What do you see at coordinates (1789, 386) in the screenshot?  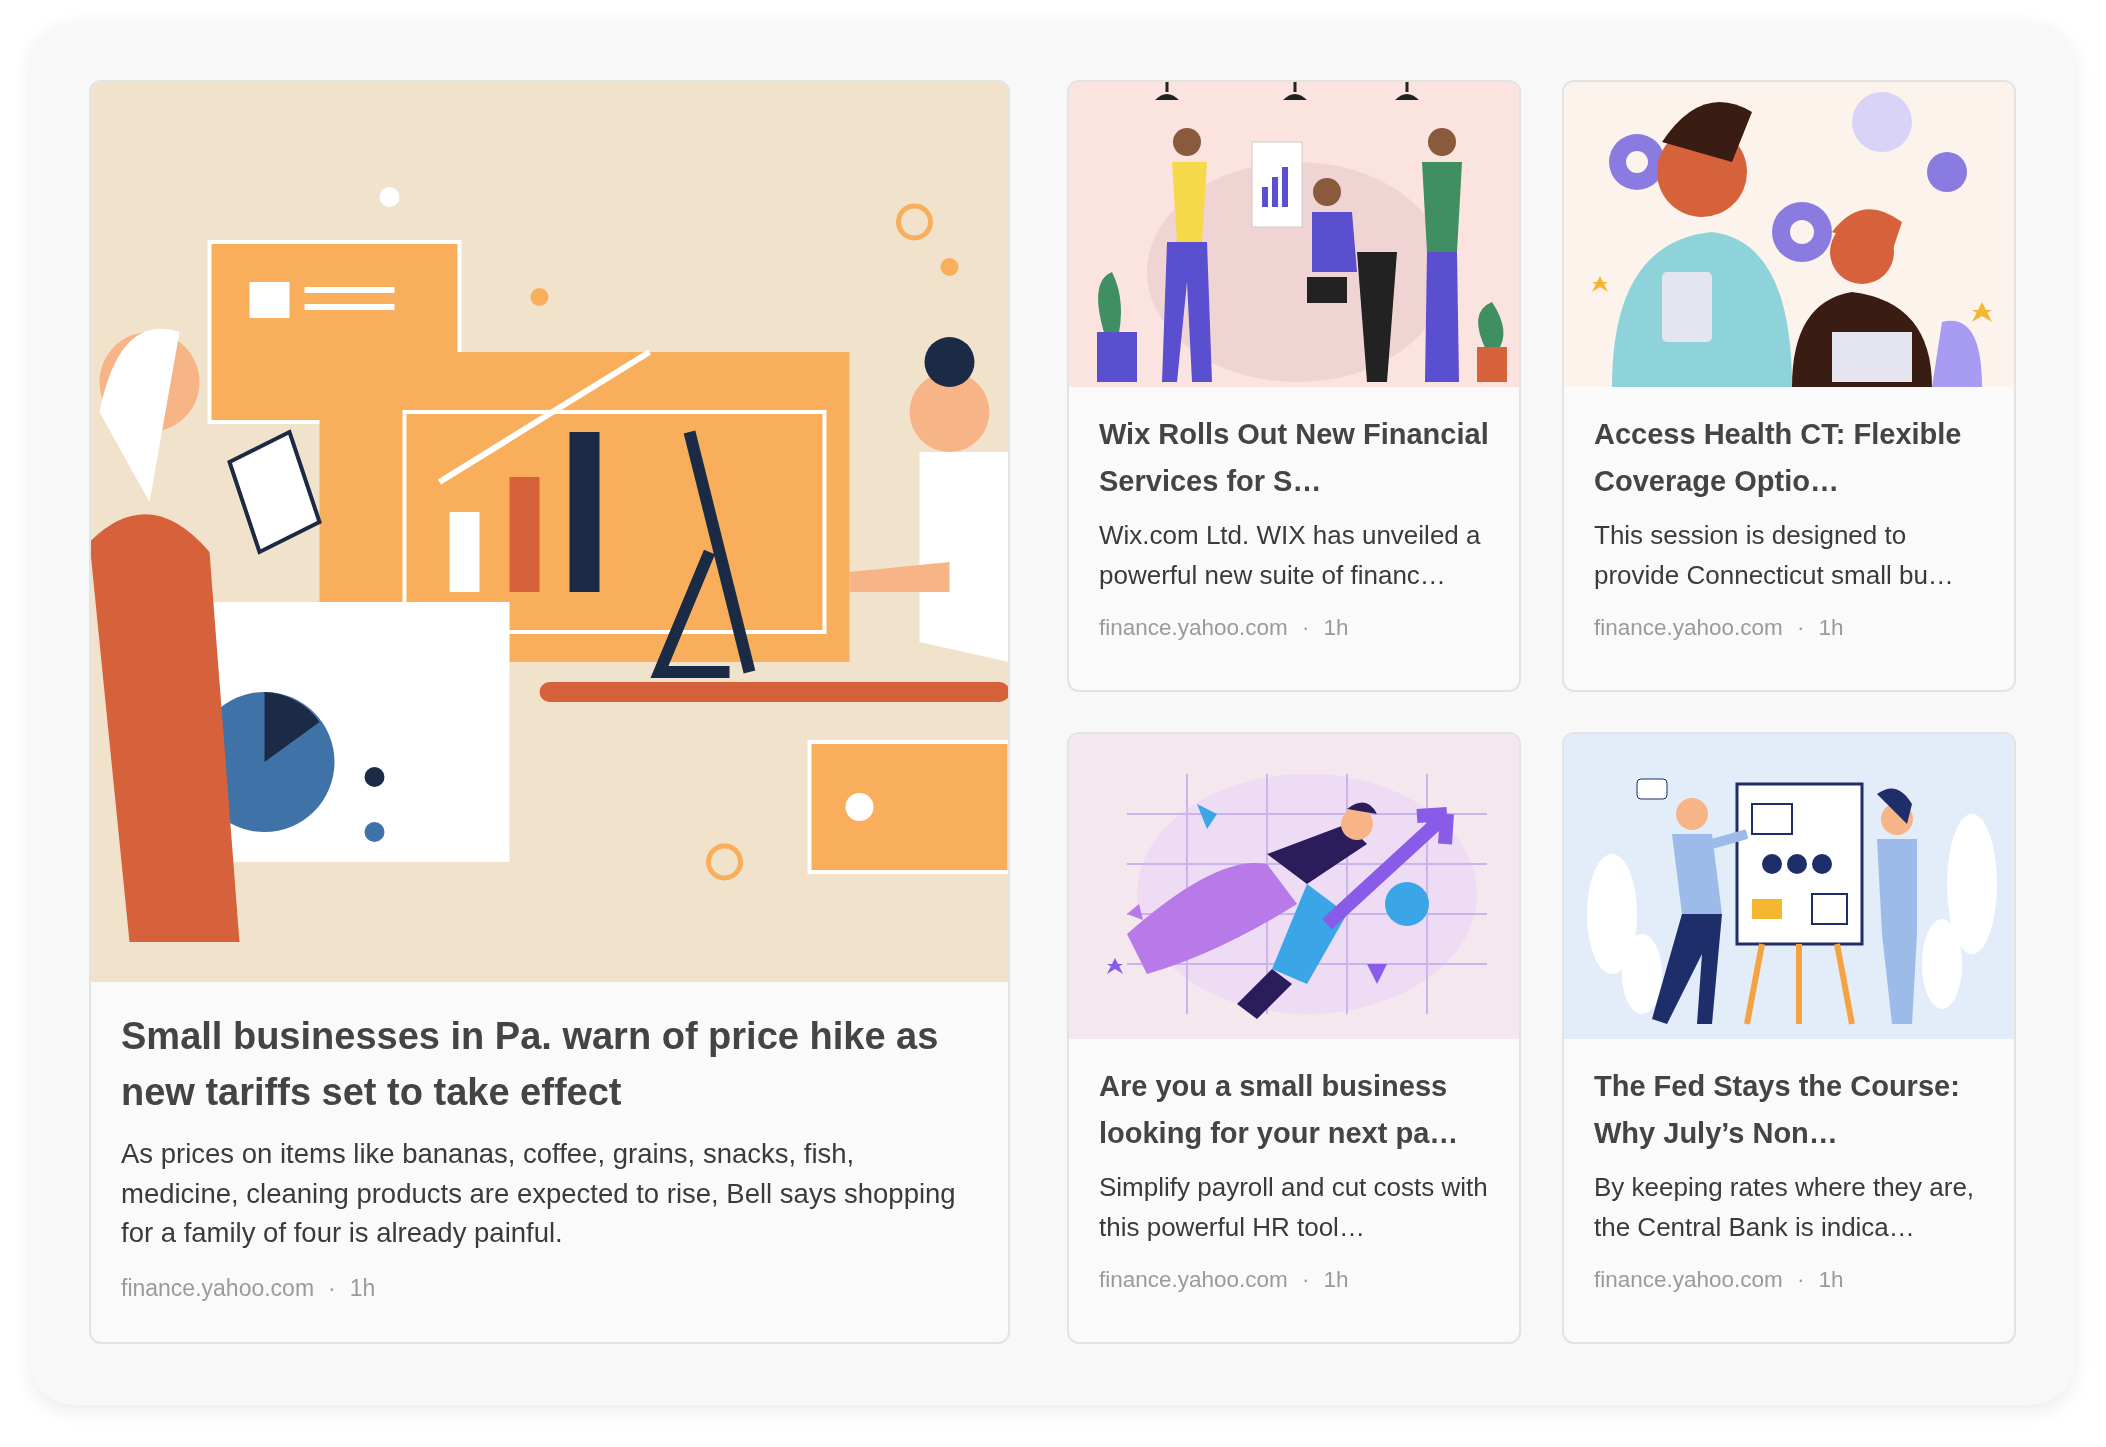 I see `news-card: Access Health CT: Flexible Coverage Optio… This session is designed to provide Connecticut small bu… finance.yahoo.com · 1h` at bounding box center [1789, 386].